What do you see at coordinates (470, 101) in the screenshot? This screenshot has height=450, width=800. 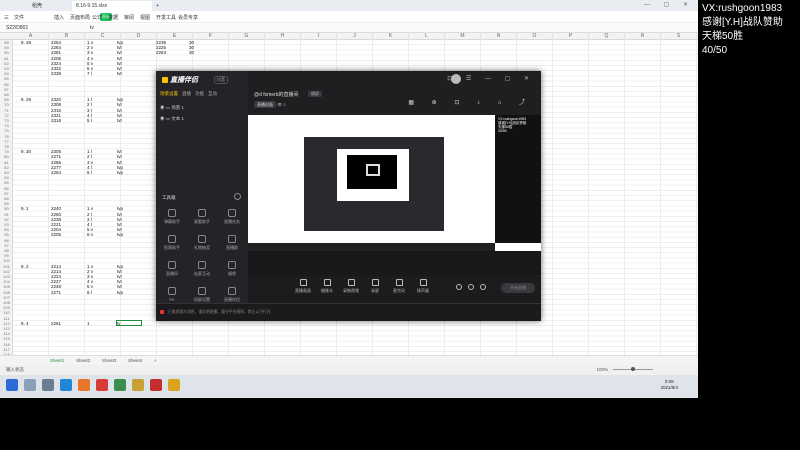 I see `header-toolbar: ▦ ⊕ ⊡ ♪ ⌂ ⤴` at bounding box center [470, 101].